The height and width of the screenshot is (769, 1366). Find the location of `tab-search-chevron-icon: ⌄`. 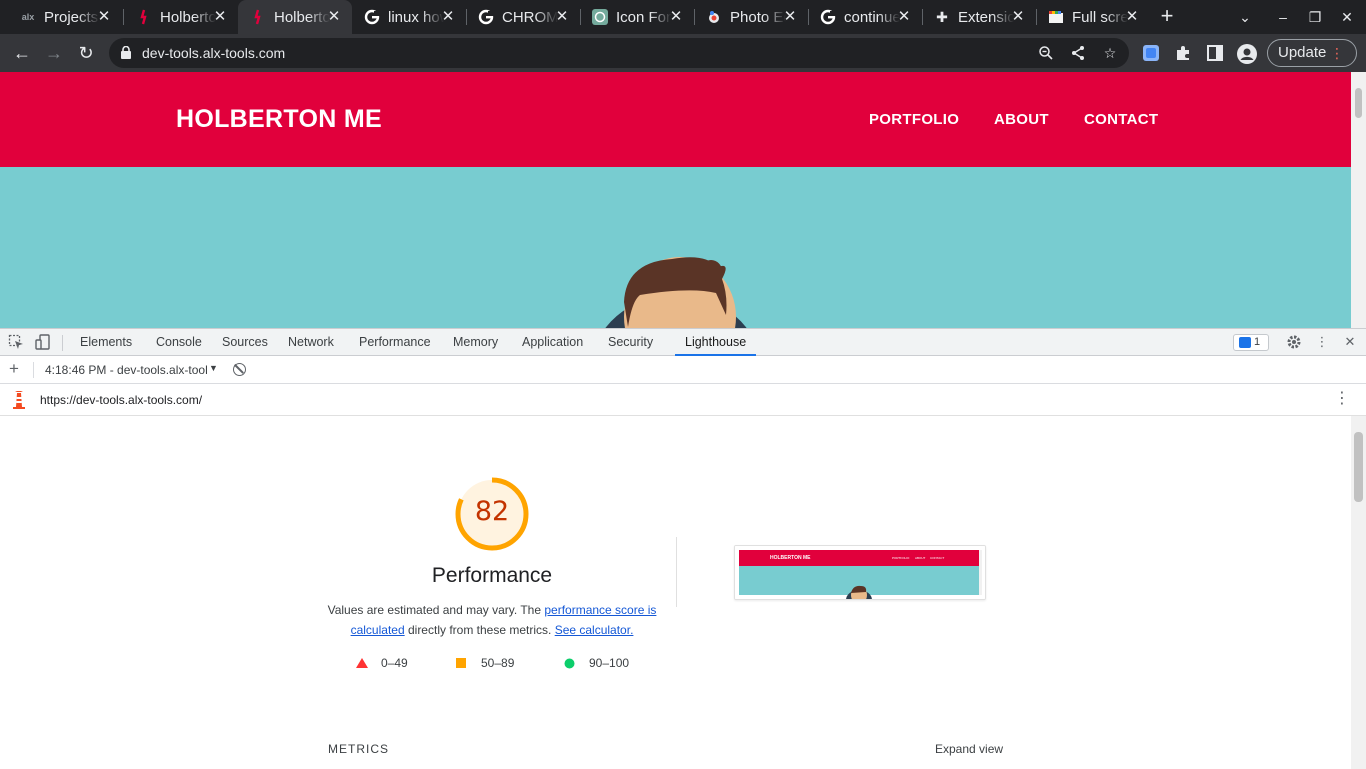

tab-search-chevron-icon: ⌄ is located at coordinates (1245, 17).